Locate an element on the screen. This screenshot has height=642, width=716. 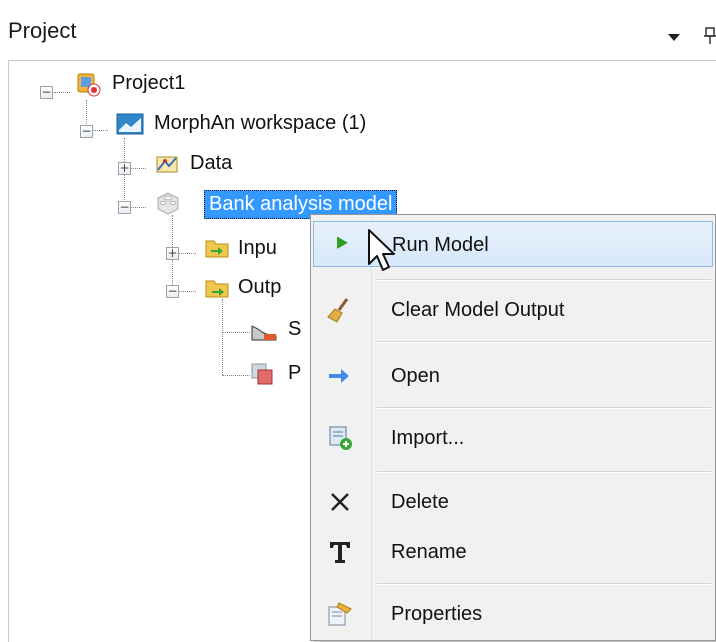
expand-input-toggle: + is located at coordinates (172, 253).